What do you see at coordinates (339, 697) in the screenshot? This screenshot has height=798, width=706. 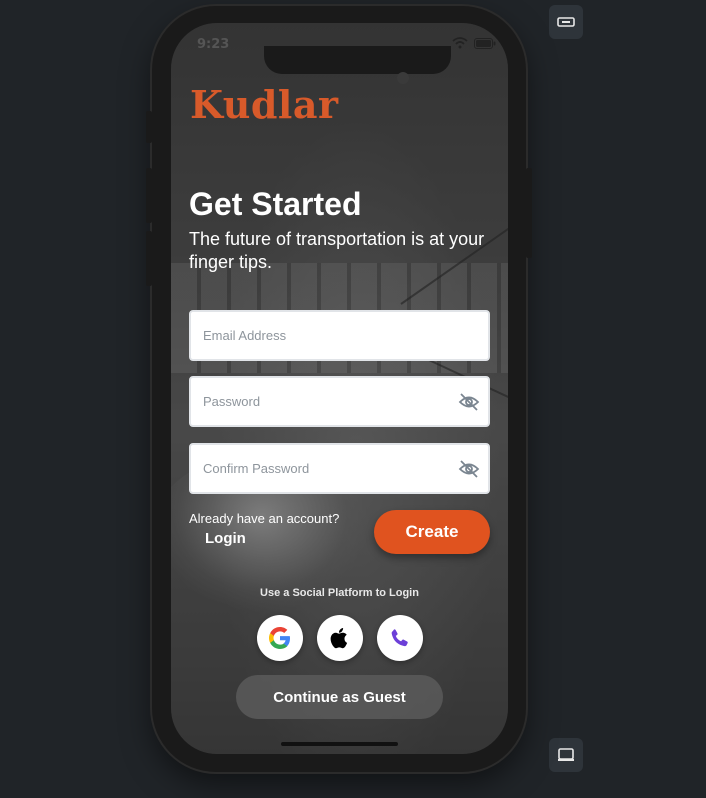 I see `continue-as-guest-button: Continue as Guest` at bounding box center [339, 697].